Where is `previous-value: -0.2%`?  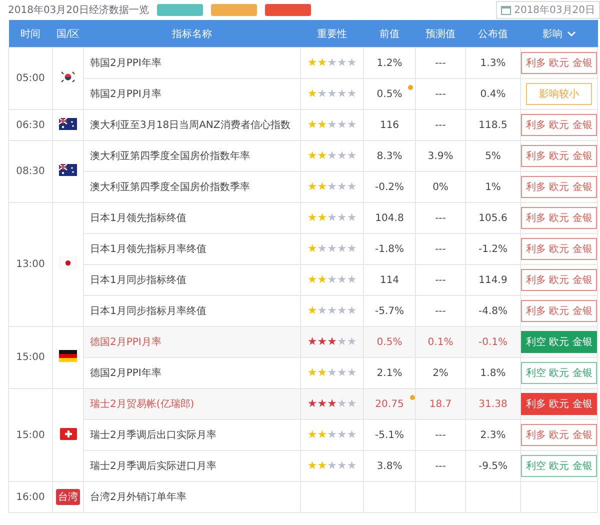 previous-value: -0.2% is located at coordinates (389, 187).